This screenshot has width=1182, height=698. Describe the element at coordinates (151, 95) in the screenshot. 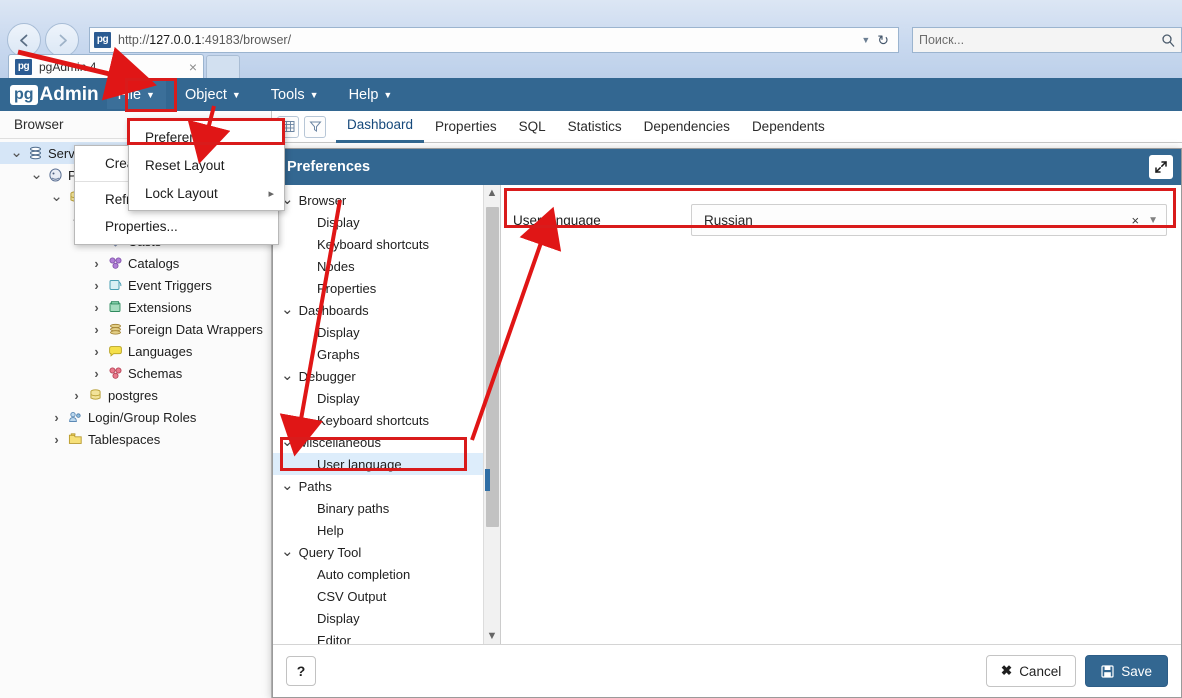

I see `annotation-box-file-menu` at that location.